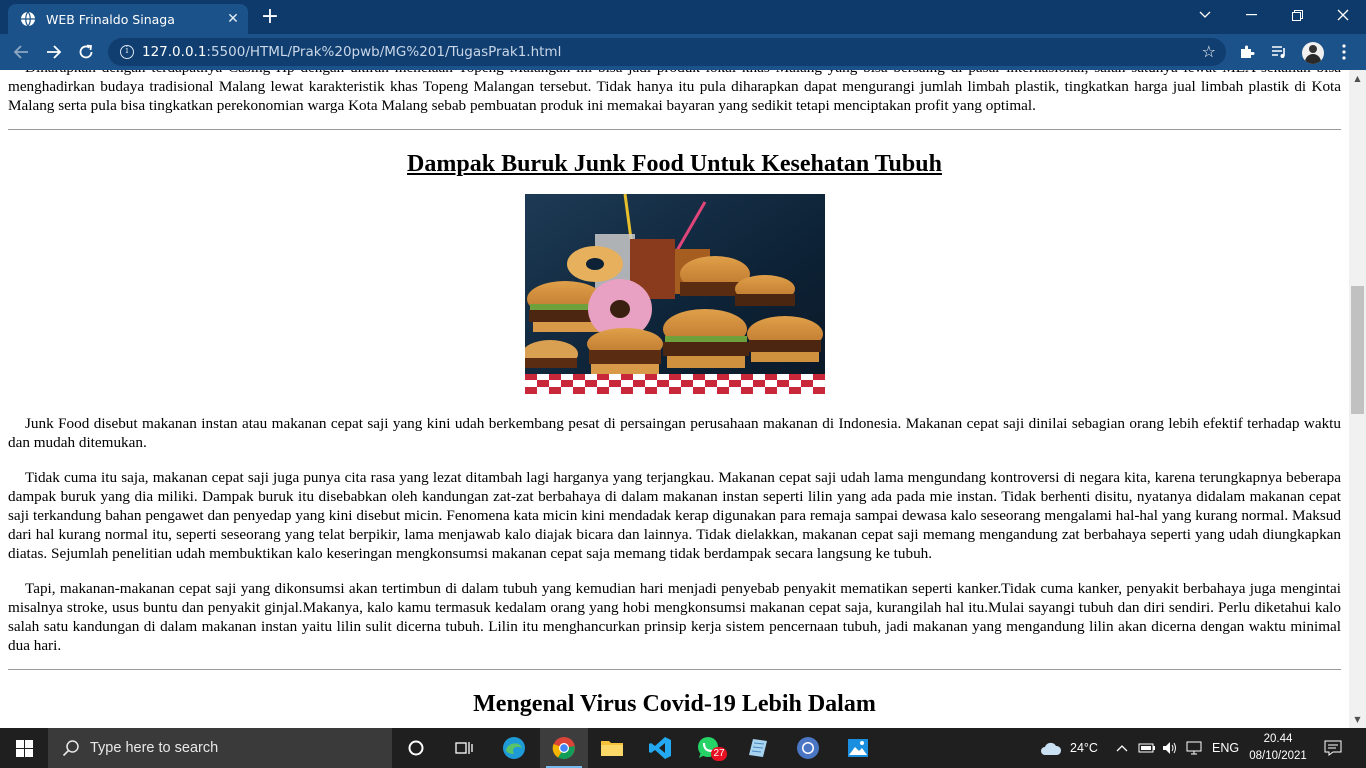 Image resolution: width=1366 pixels, height=768 pixels. Describe the element at coordinates (674, 704) in the screenshot. I see `covid-heading: Mengenal Virus Covid-19 Lebih Dalam` at that location.